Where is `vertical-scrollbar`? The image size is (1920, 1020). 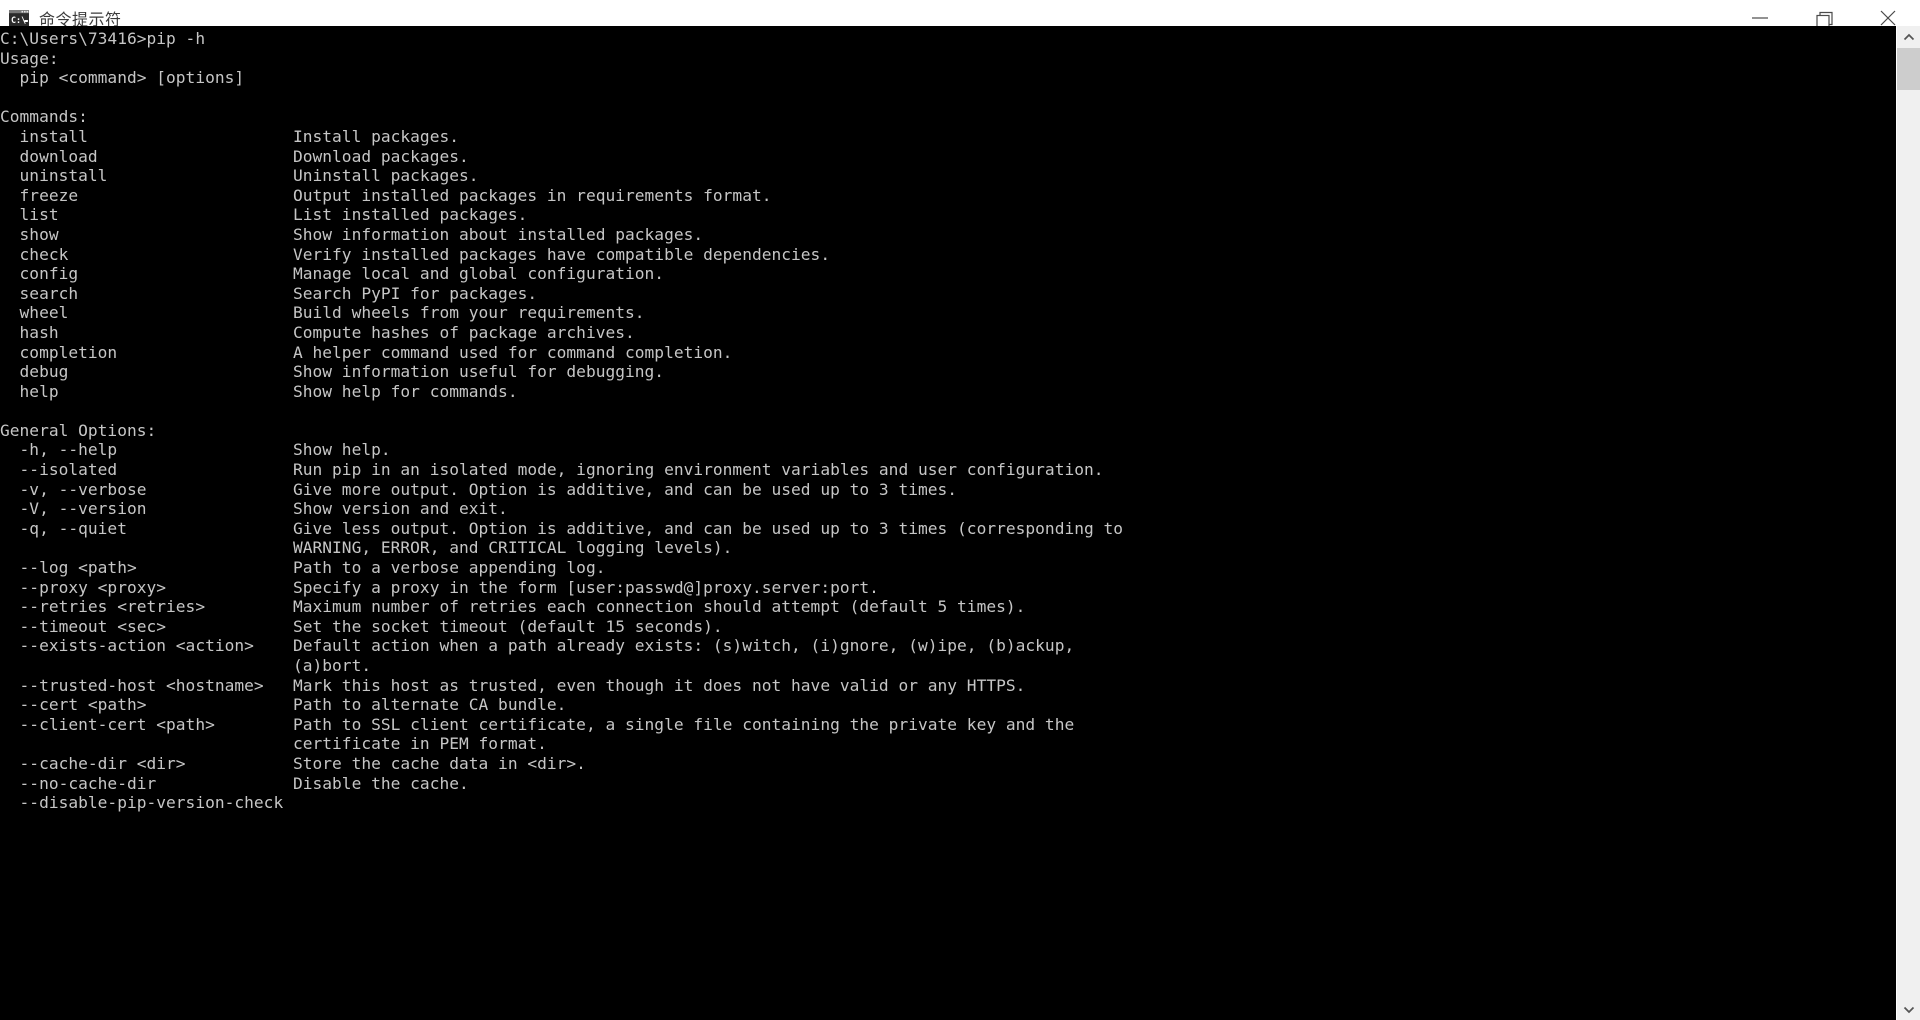 vertical-scrollbar is located at coordinates (1908, 523).